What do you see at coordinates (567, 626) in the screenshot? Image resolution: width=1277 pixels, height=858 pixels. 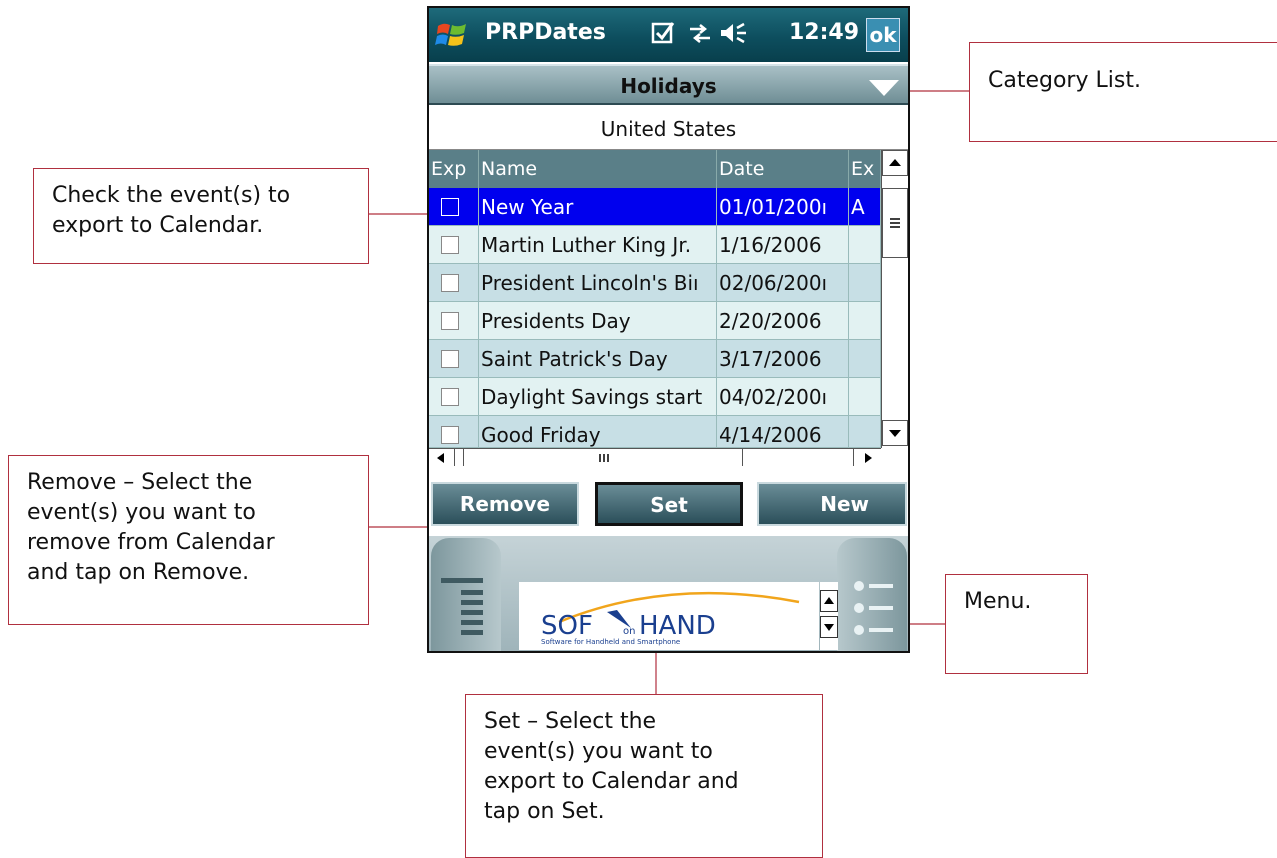 I see `svg-text: SOF` at bounding box center [567, 626].